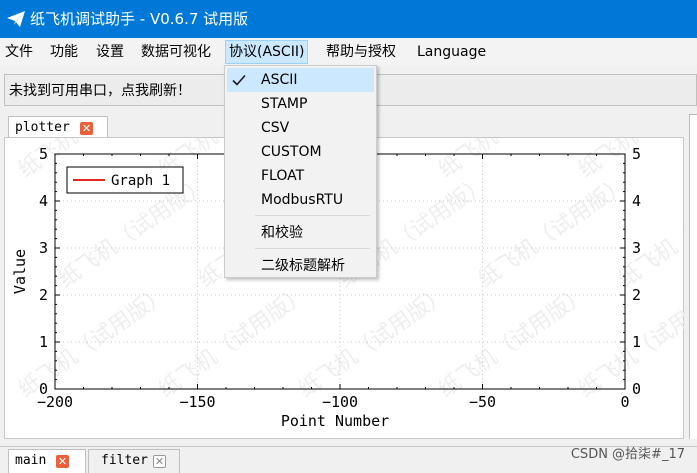  What do you see at coordinates (283, 176) in the screenshot?
I see `protocol-option-label: FLOAT` at bounding box center [283, 176].